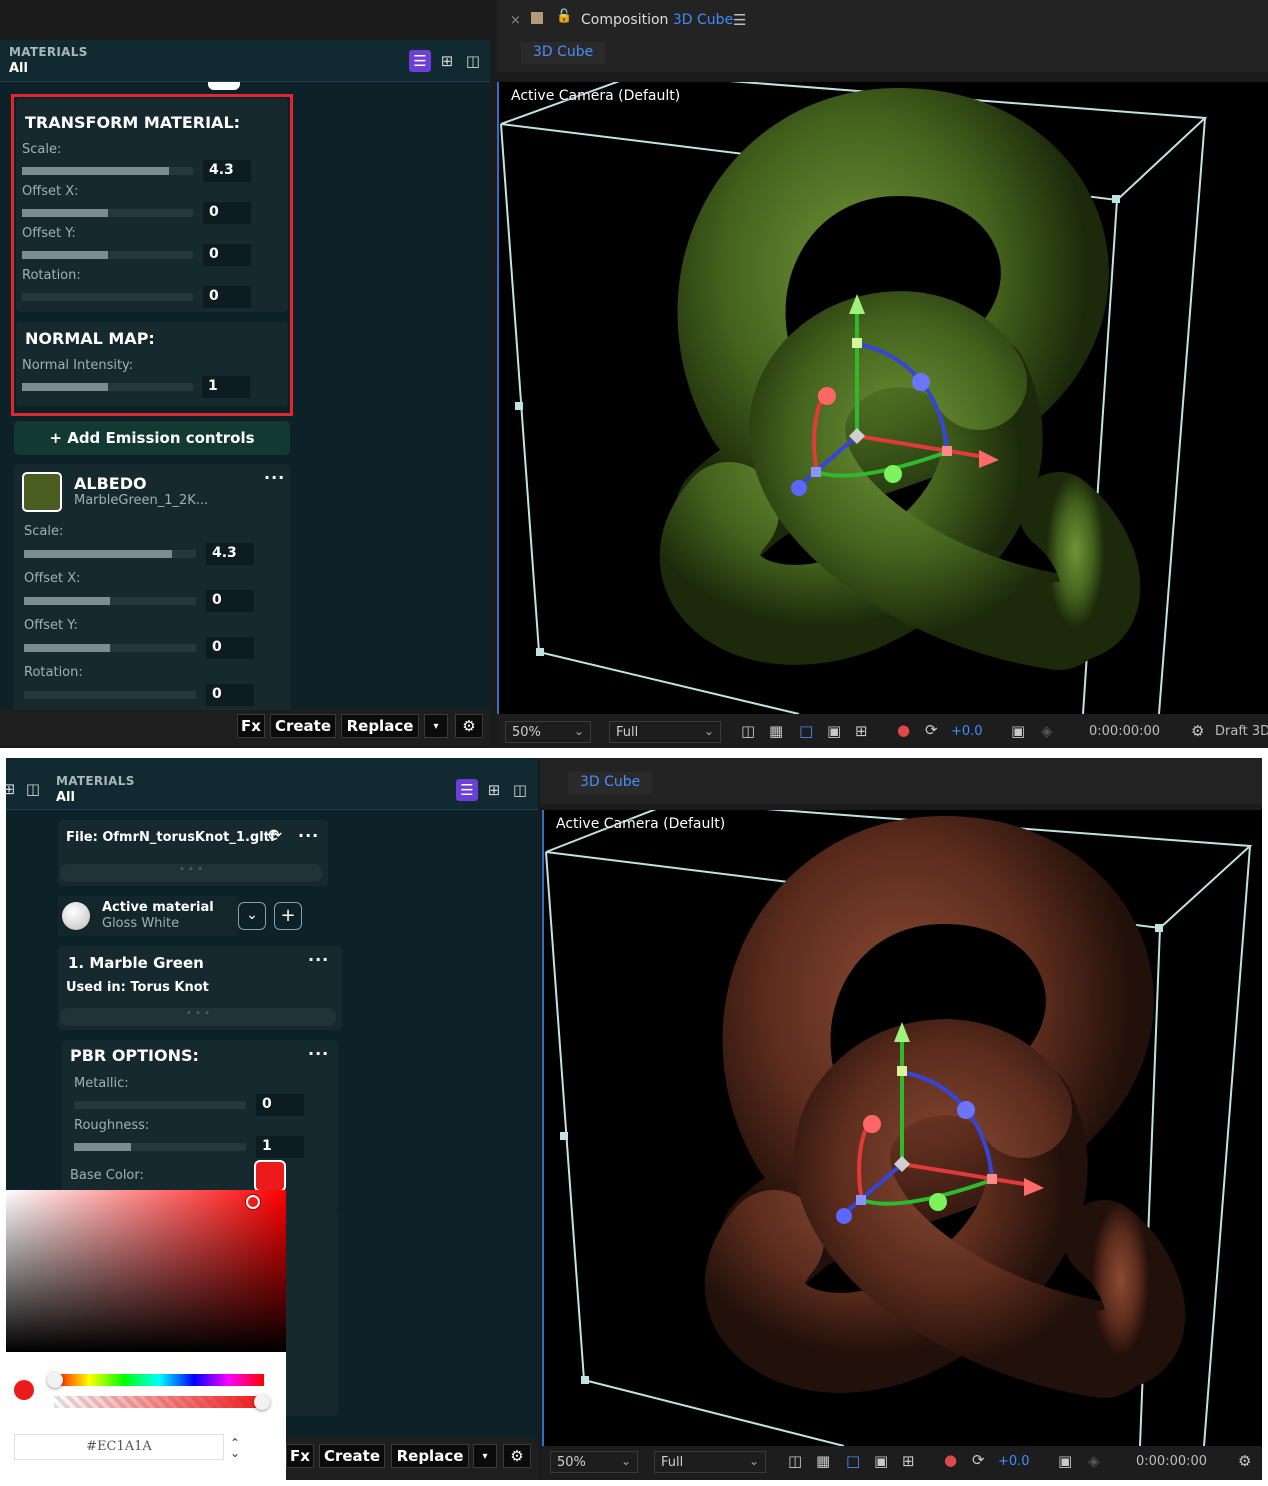  I want to click on format-toggle-icon: ⌃ ⌄, so click(235, 1448).